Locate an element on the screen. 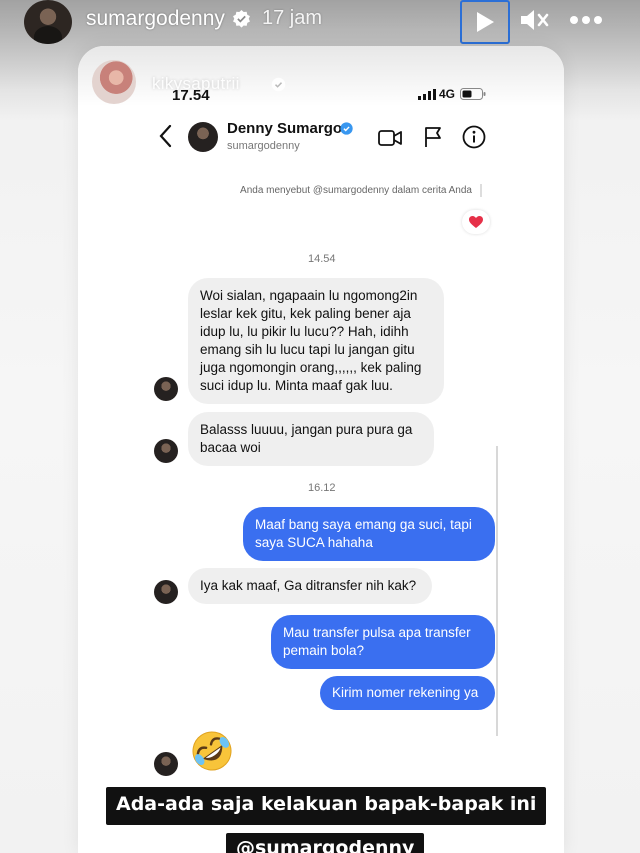  flag-icon is located at coordinates (433, 137).